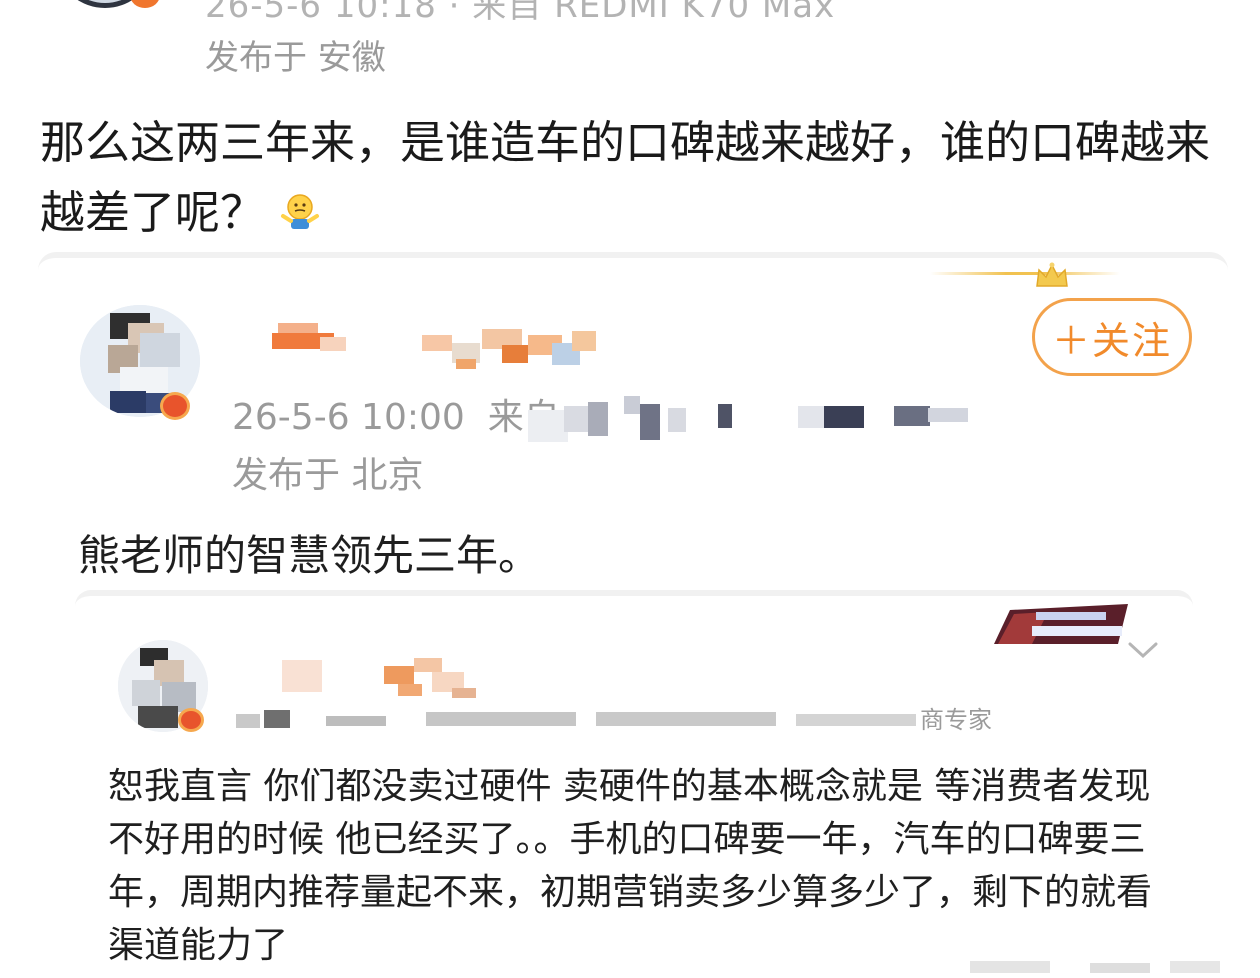  I want to click on comment-meta: 26-5-6 10:00 来自, so click(396, 414).